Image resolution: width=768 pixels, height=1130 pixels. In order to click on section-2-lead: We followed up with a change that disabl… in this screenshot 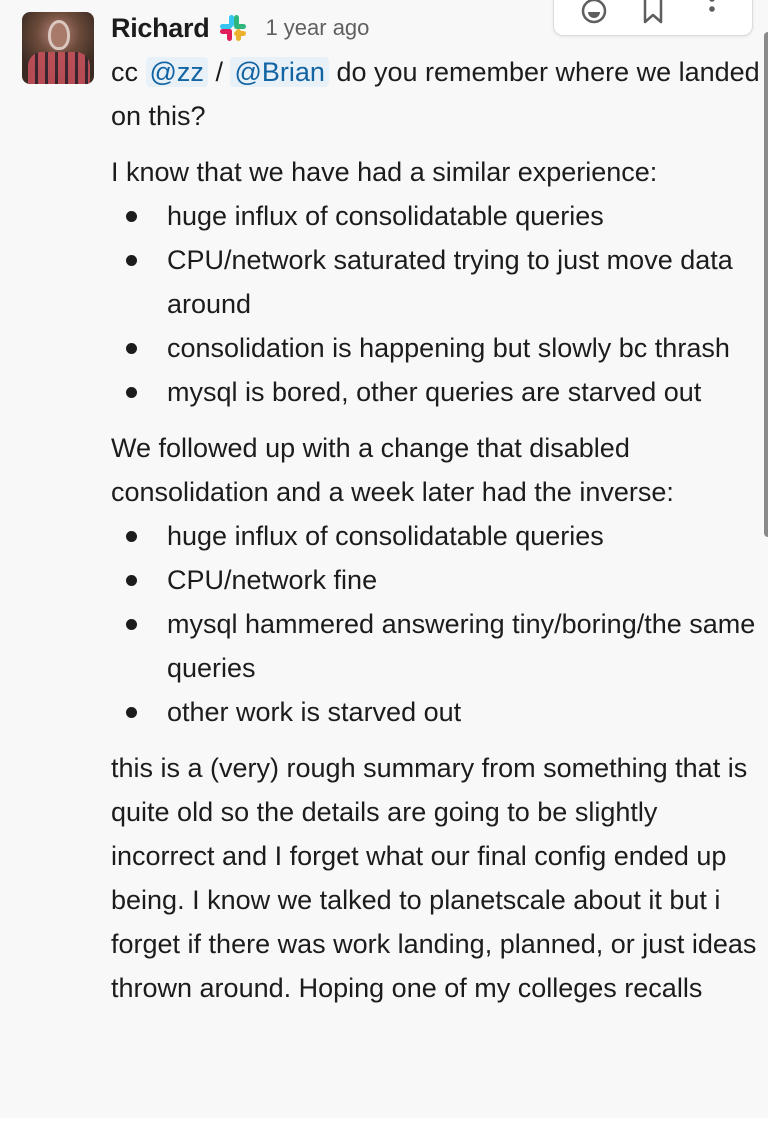, I will do `click(392, 470)`.